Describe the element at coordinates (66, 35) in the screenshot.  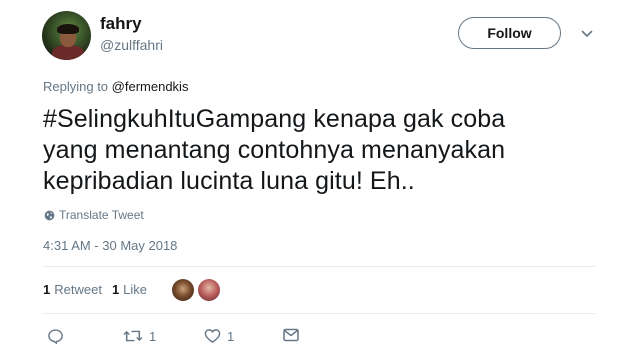
I see `avatar` at that location.